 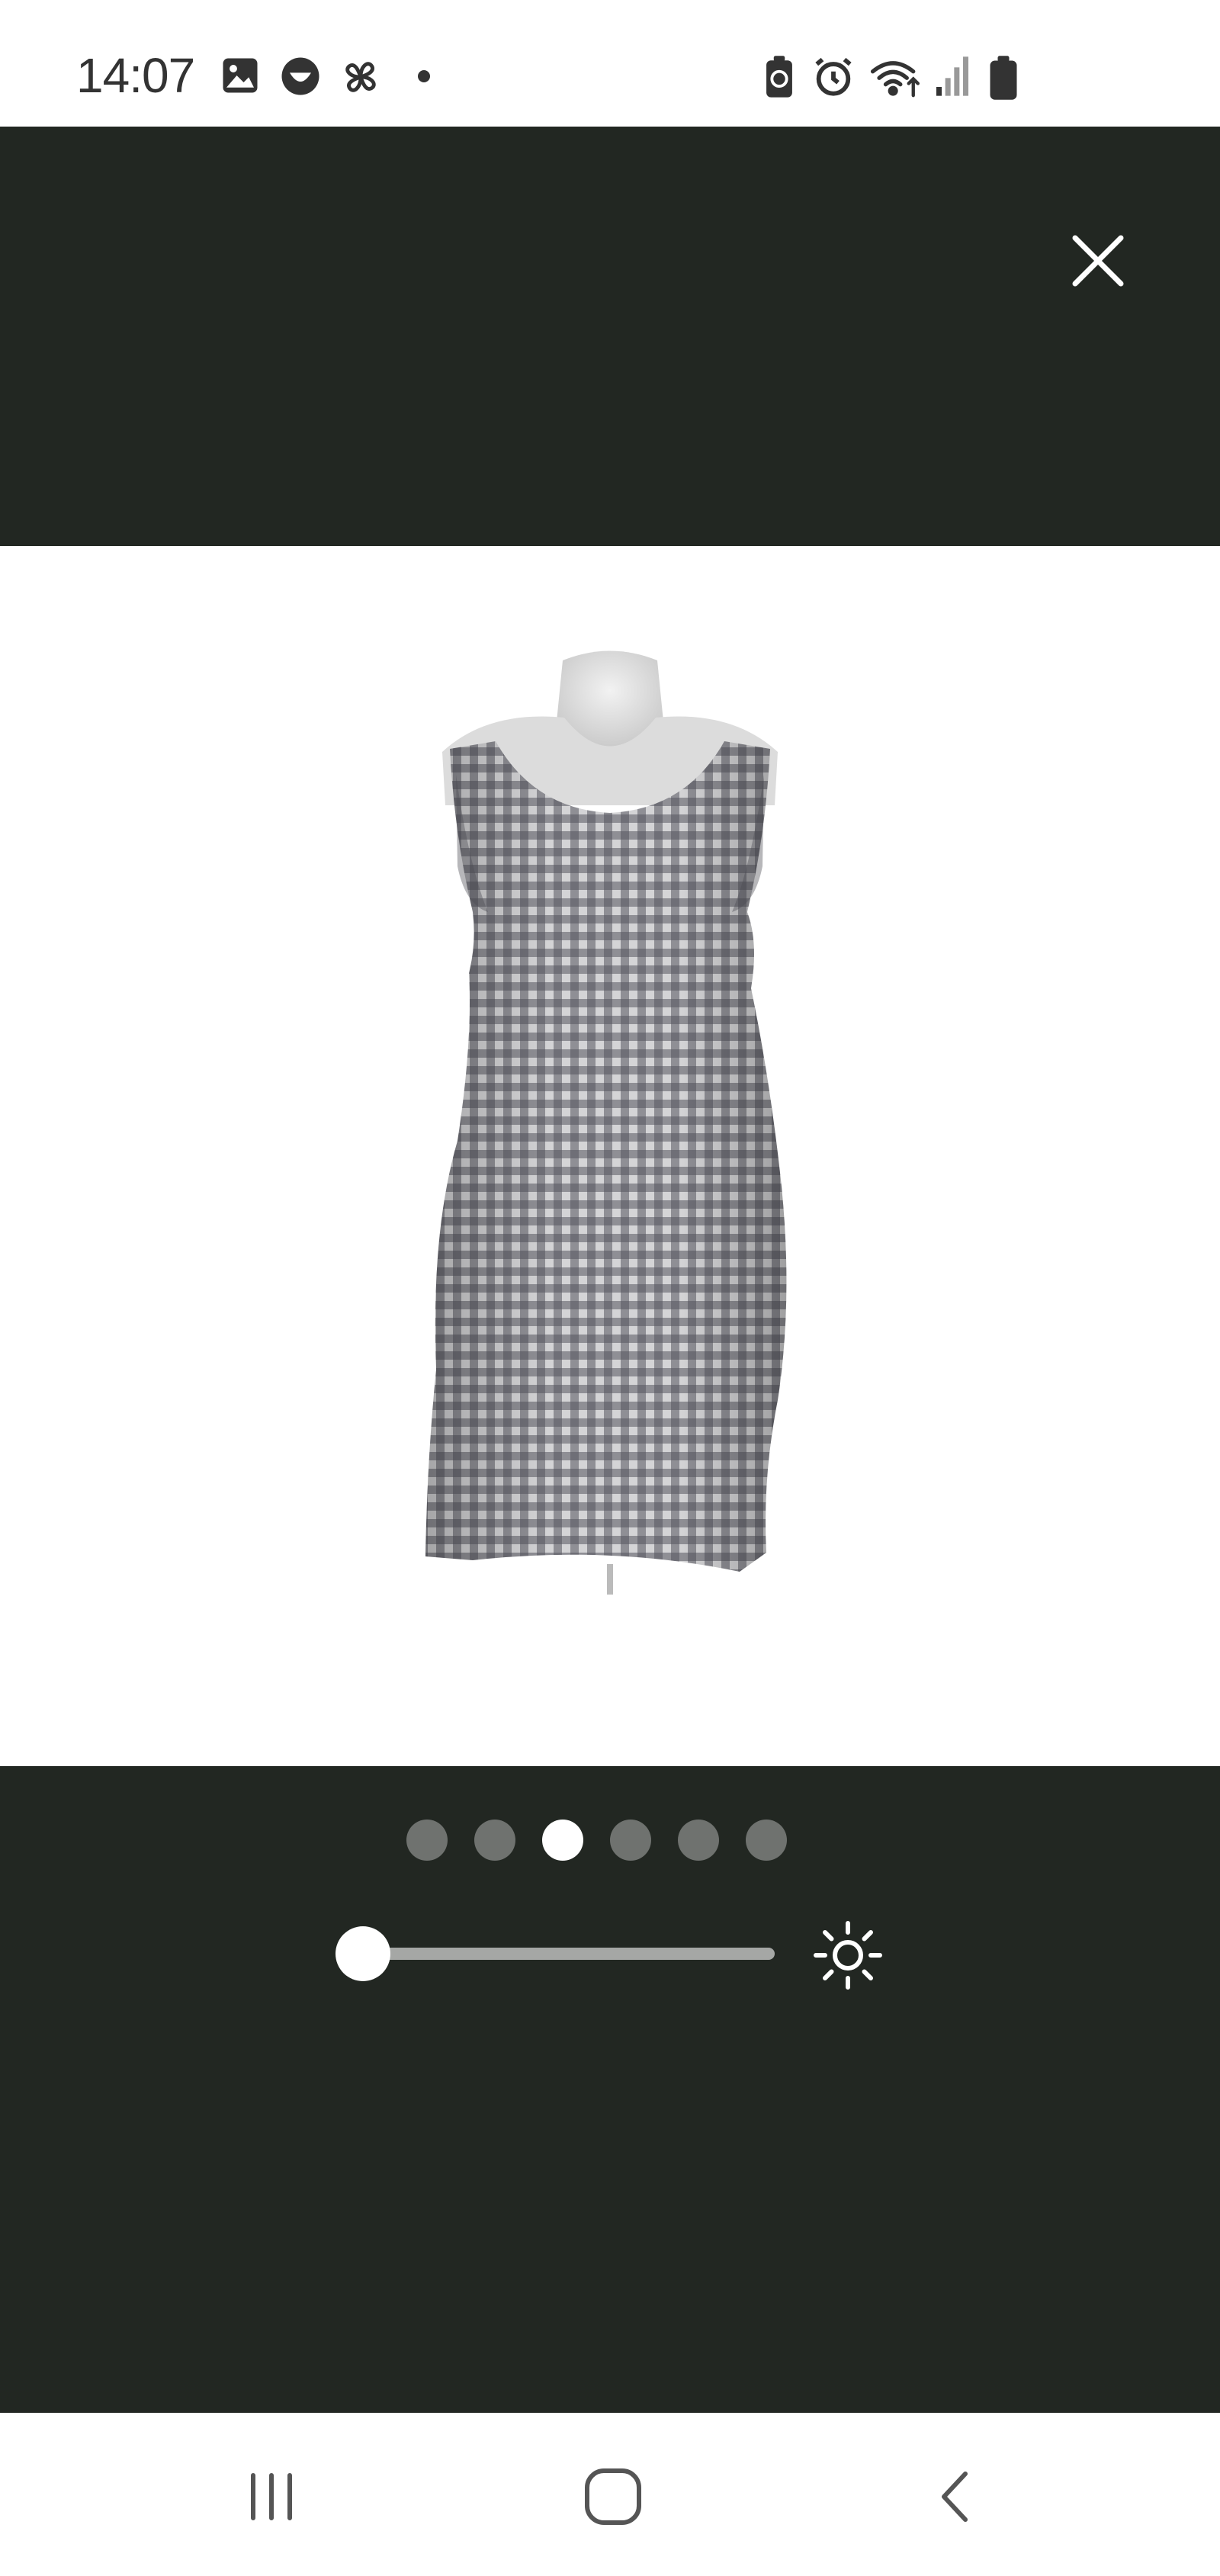 I want to click on image-pagination, so click(x=610, y=1840).